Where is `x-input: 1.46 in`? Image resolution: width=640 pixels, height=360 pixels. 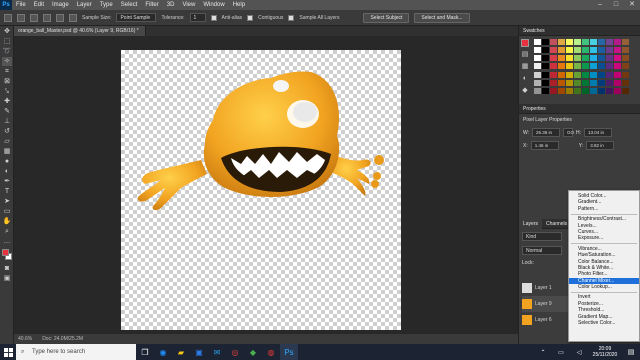 x-input: 1.46 in is located at coordinates (544, 145).